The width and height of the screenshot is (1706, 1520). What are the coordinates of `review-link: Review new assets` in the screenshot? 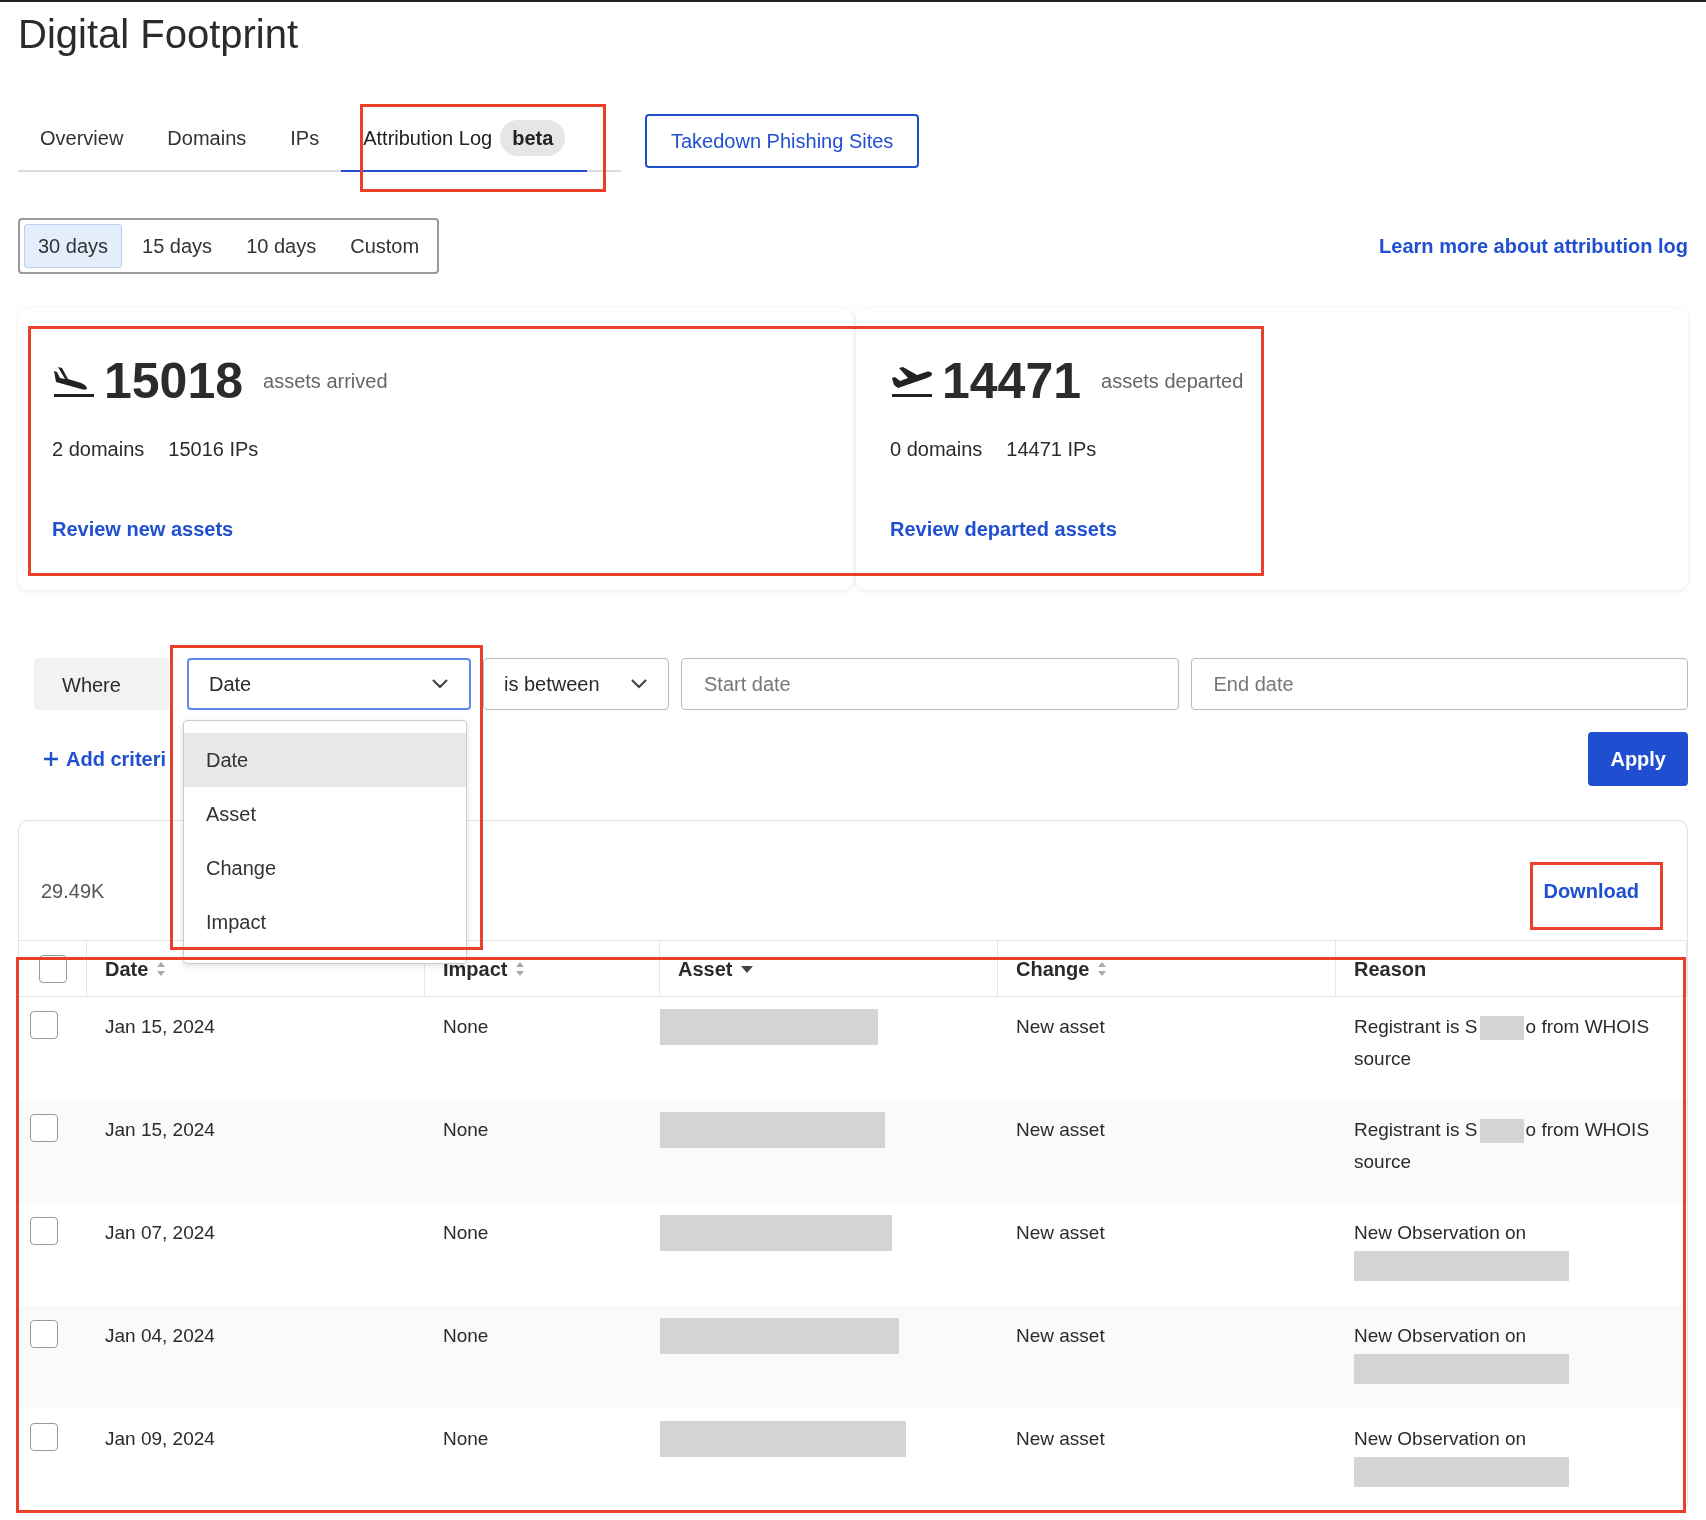 It's located at (143, 529).